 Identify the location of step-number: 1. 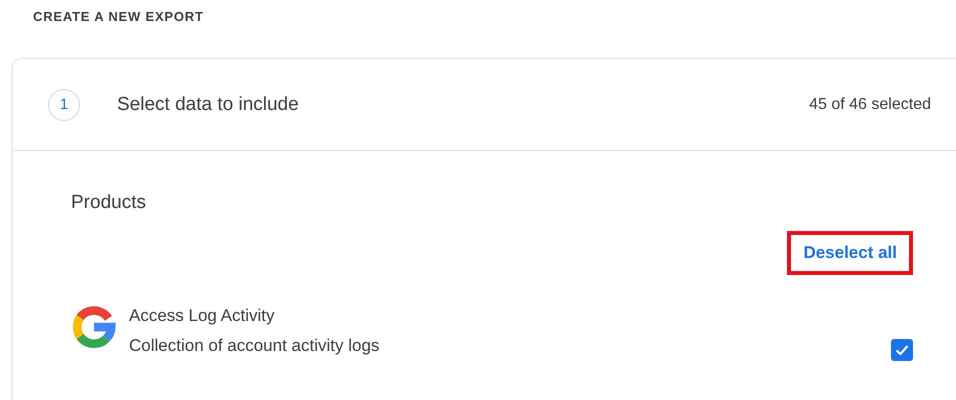
(64, 104).